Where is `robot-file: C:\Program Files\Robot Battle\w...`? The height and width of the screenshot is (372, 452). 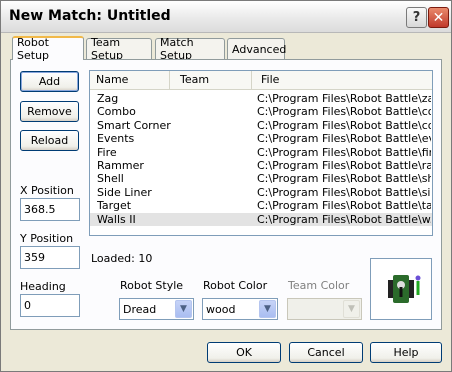
robot-file: C:\Program Files\Robot Battle\w... is located at coordinates (344, 219).